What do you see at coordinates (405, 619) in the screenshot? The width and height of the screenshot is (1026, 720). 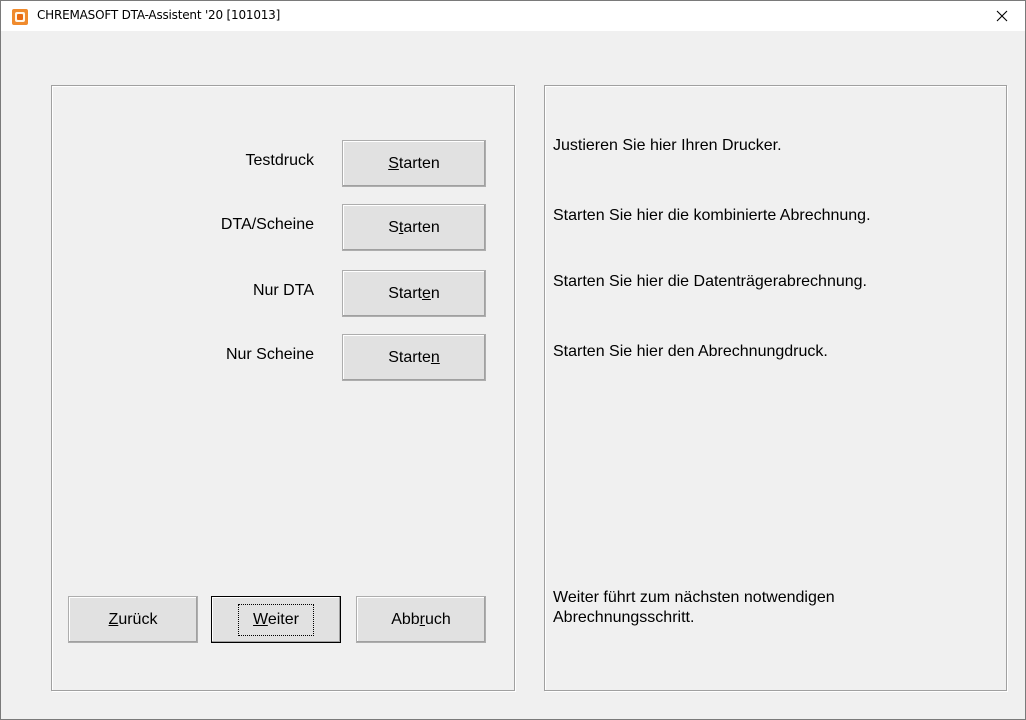 I see `button-label: Abb` at bounding box center [405, 619].